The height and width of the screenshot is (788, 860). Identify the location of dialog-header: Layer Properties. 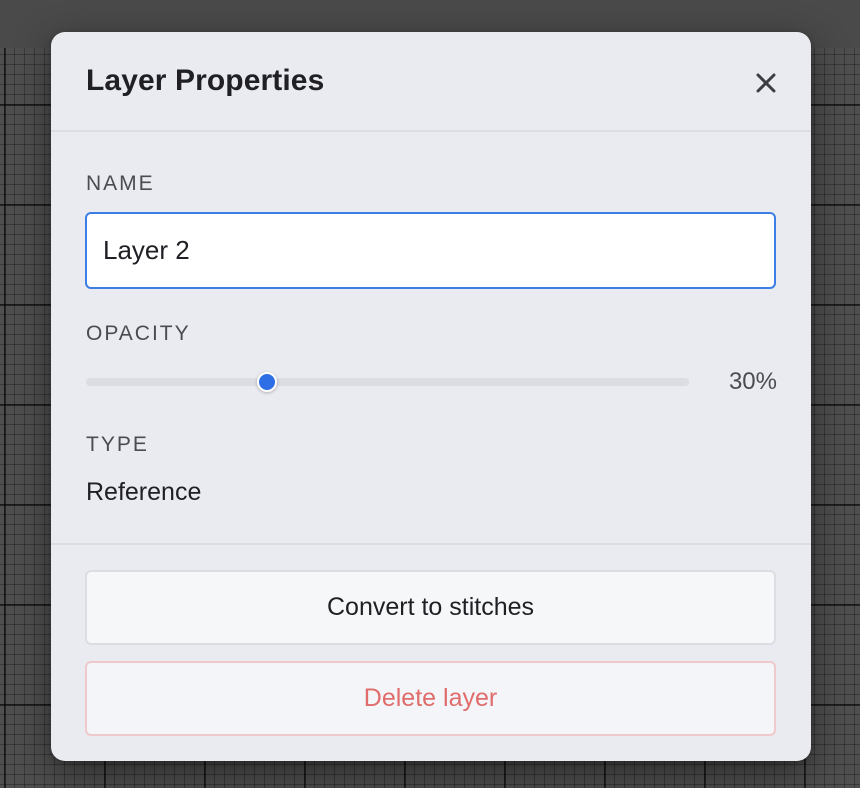
(431, 82).